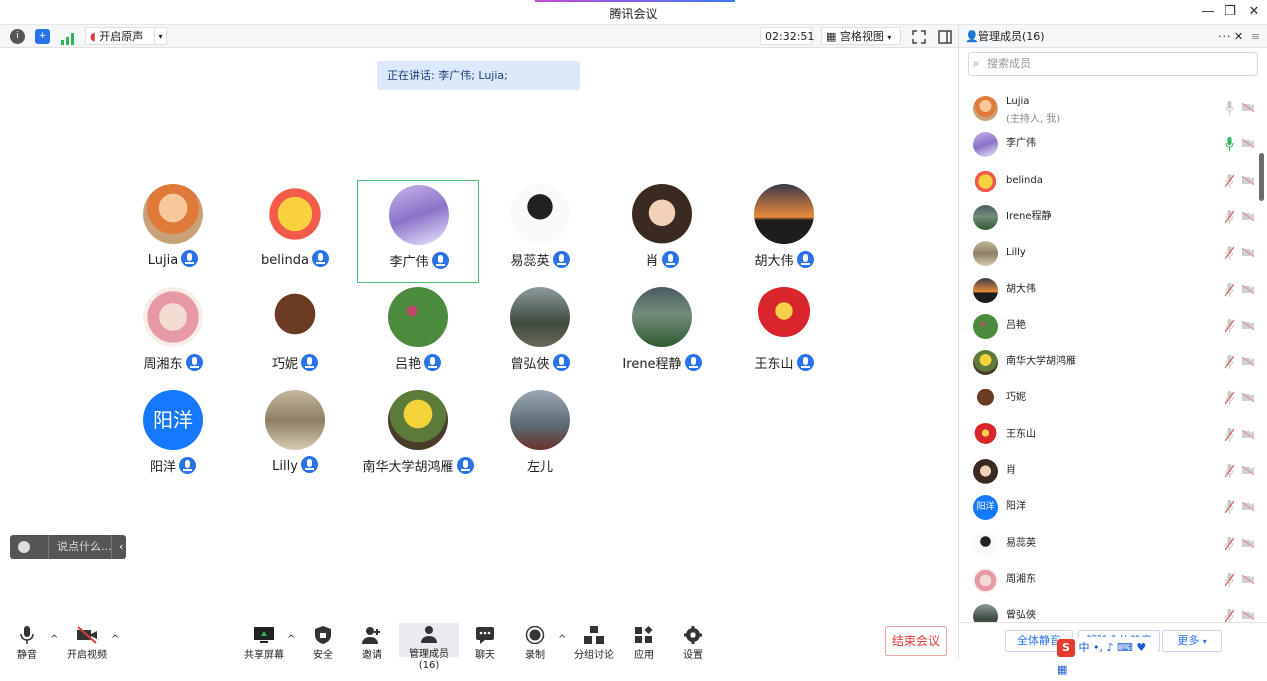  Describe the element at coordinates (1208, 12) in the screenshot. I see `minimize-button: —` at that location.